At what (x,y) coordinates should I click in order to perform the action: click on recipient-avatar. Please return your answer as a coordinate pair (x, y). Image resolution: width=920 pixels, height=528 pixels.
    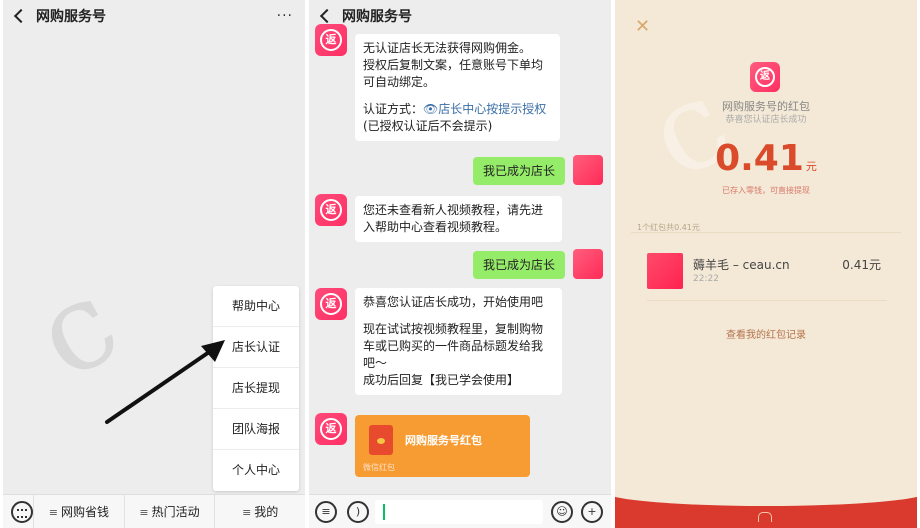
    Looking at the image, I should click on (665, 271).